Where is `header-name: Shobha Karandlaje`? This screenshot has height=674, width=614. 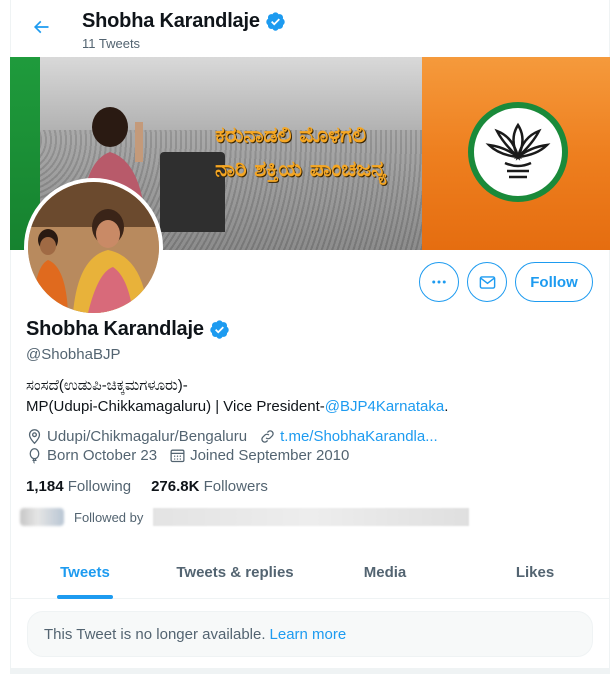 header-name: Shobha Karandlaje is located at coordinates (171, 21).